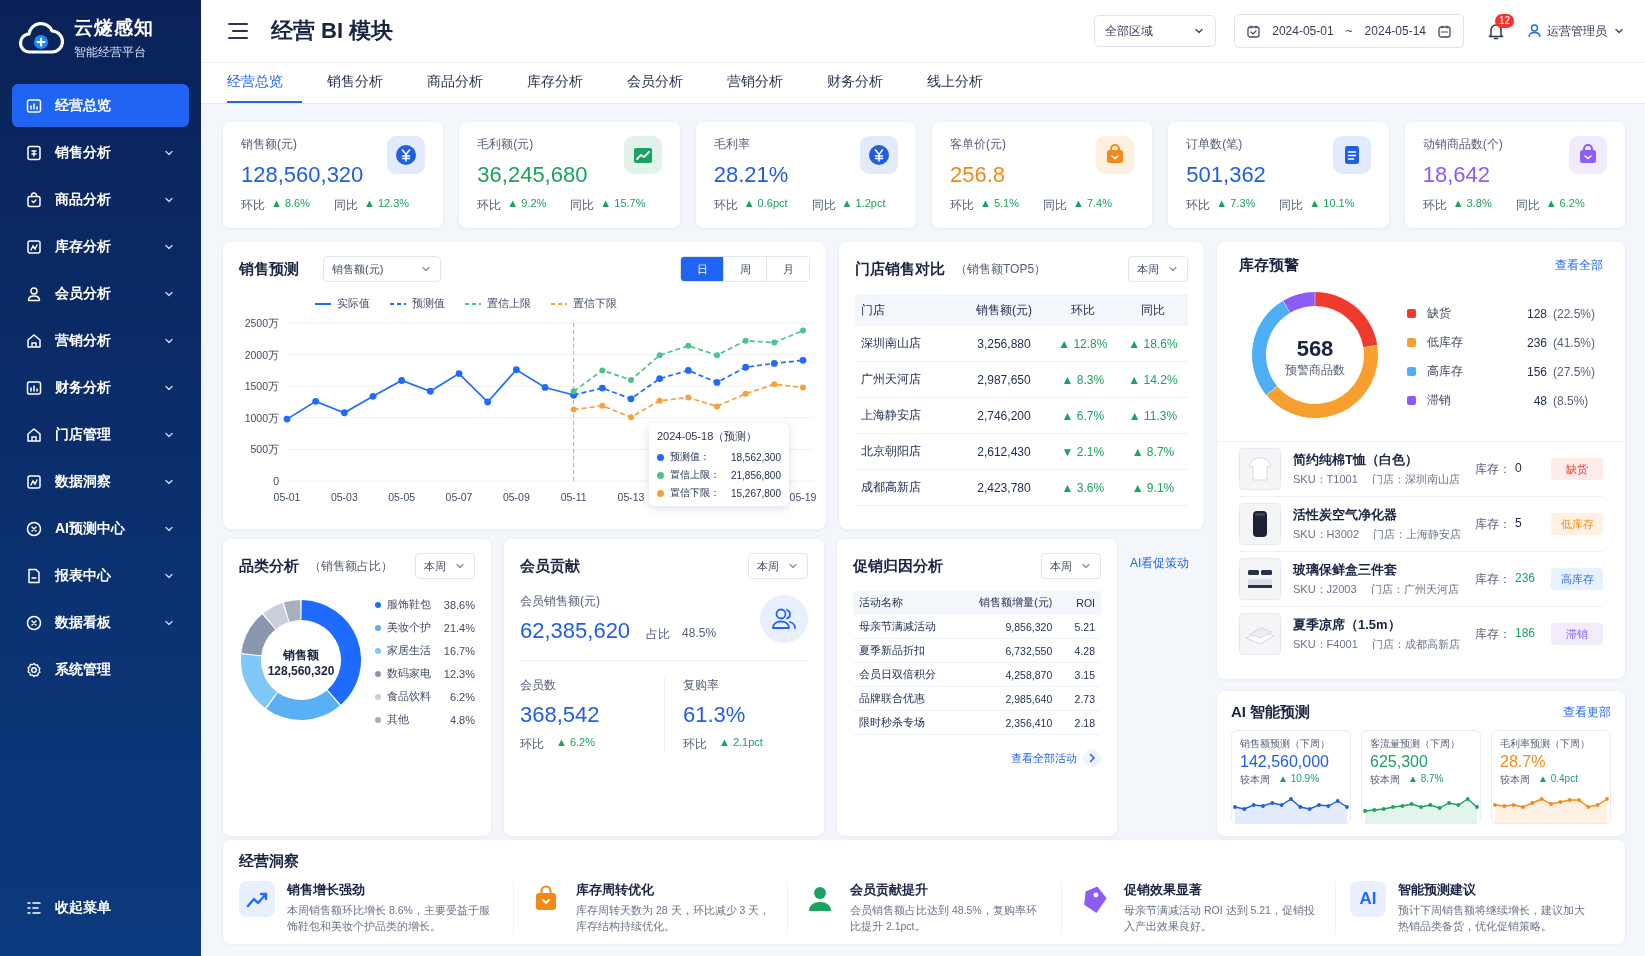 The height and width of the screenshot is (956, 1645). Describe the element at coordinates (398, 719) in the screenshot. I see `legend-label: 其他` at that location.